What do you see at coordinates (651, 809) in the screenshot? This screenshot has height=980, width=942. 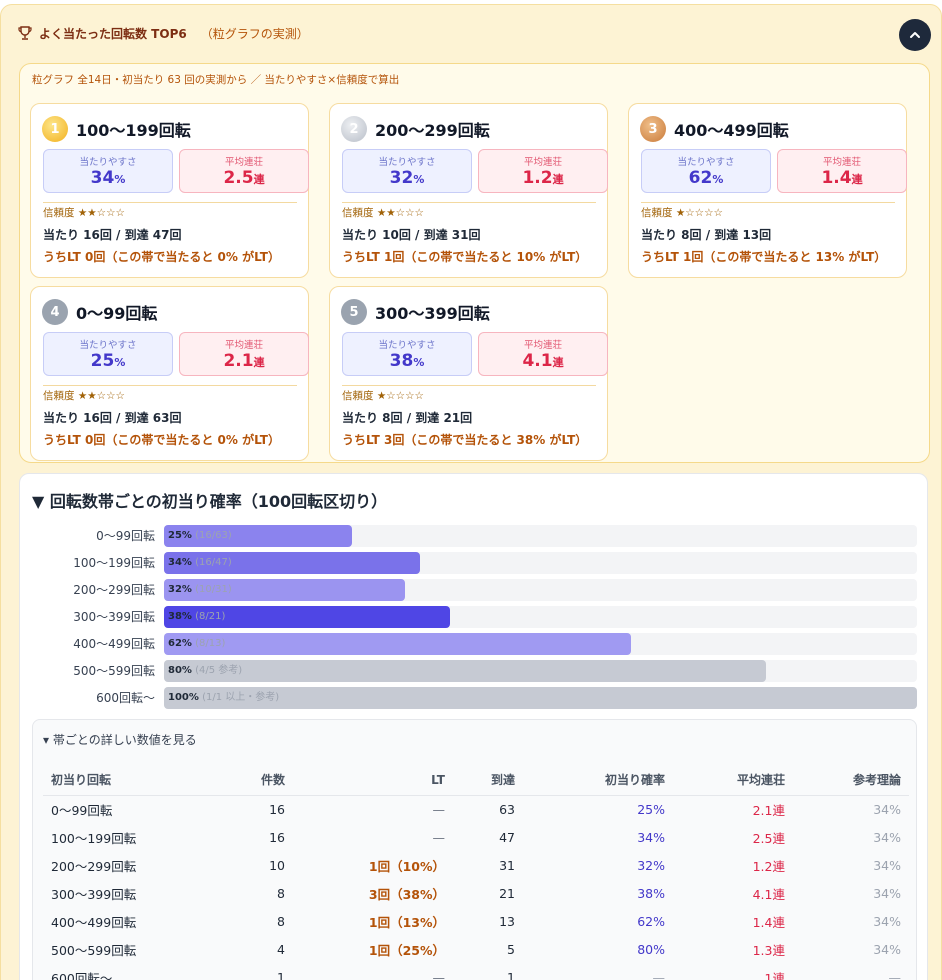 I see `table-cell: 25%` at bounding box center [651, 809].